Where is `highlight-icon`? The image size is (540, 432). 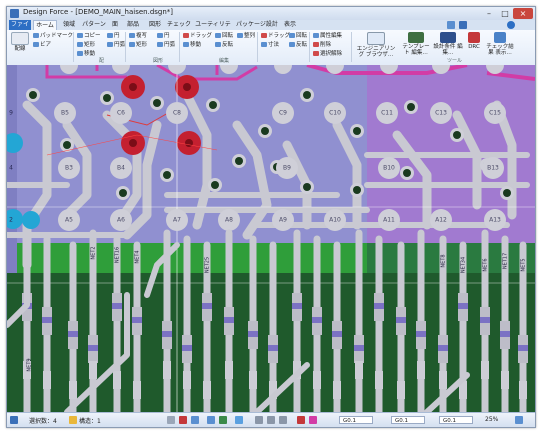 highlight-icon is located at coordinates (313, 420).